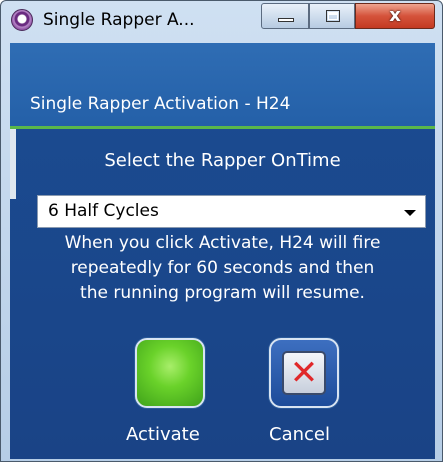  I want to click on cancel-button: ✕, so click(304, 373).